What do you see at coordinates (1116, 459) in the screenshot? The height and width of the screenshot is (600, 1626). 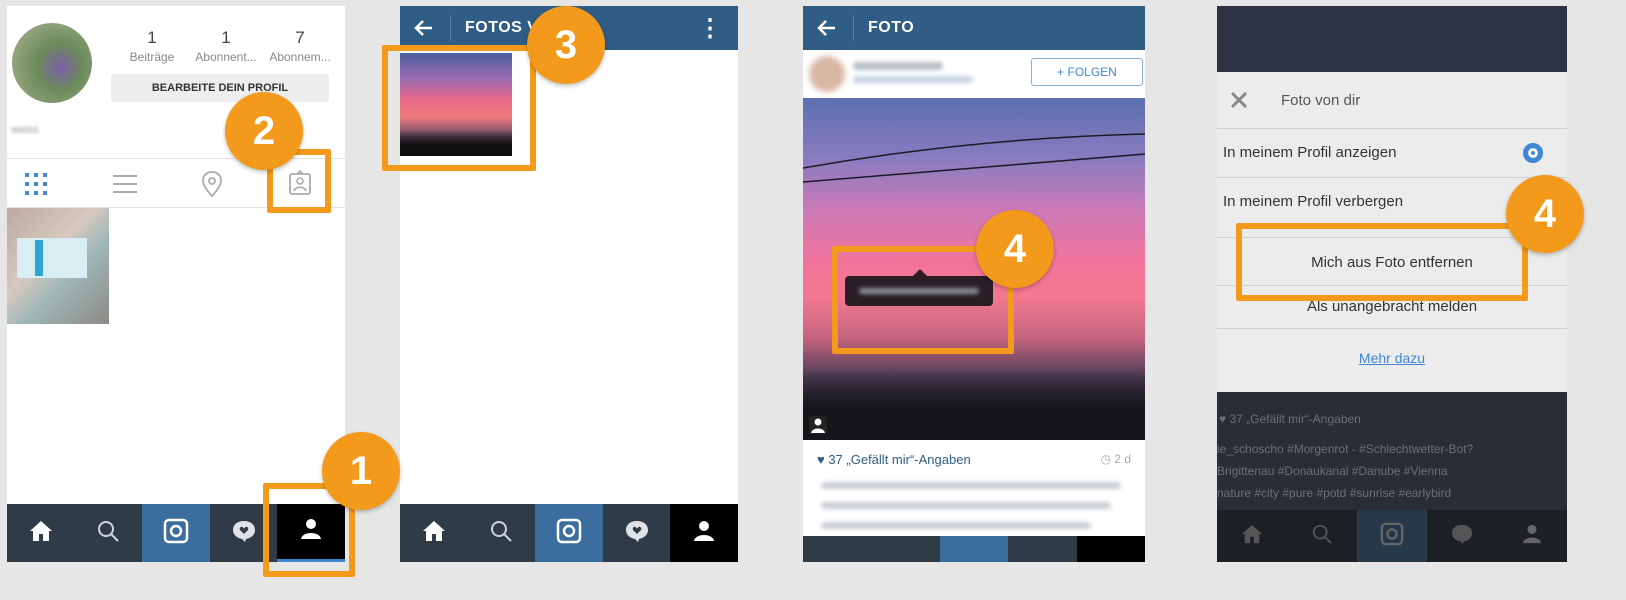 I see `post-time: ◷ 2 d` at bounding box center [1116, 459].